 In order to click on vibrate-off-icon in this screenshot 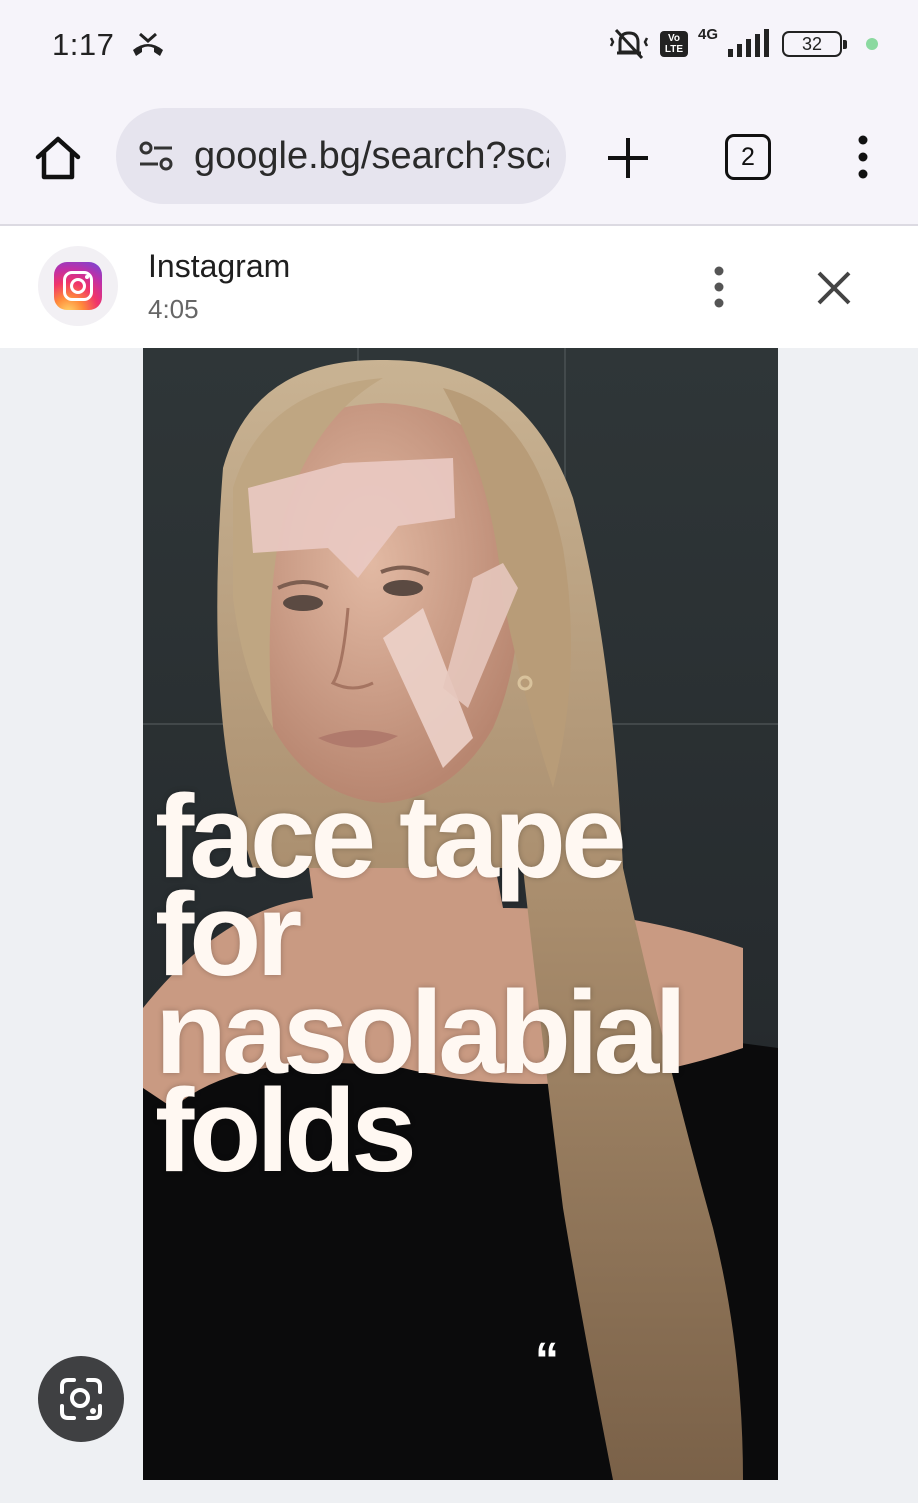, I will do `click(629, 44)`.